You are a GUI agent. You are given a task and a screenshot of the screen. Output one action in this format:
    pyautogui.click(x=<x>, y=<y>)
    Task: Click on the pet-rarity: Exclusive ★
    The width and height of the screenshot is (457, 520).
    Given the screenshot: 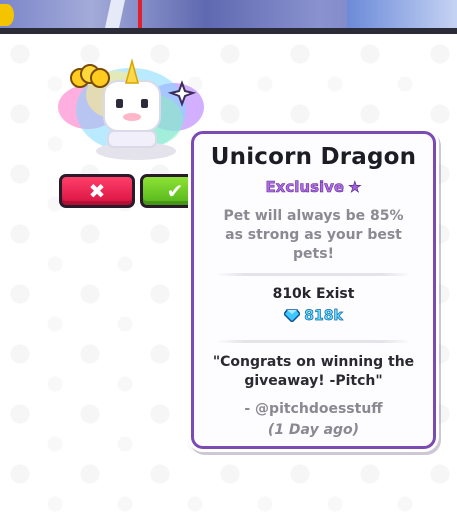 What is the action you would take?
    pyautogui.click(x=313, y=187)
    